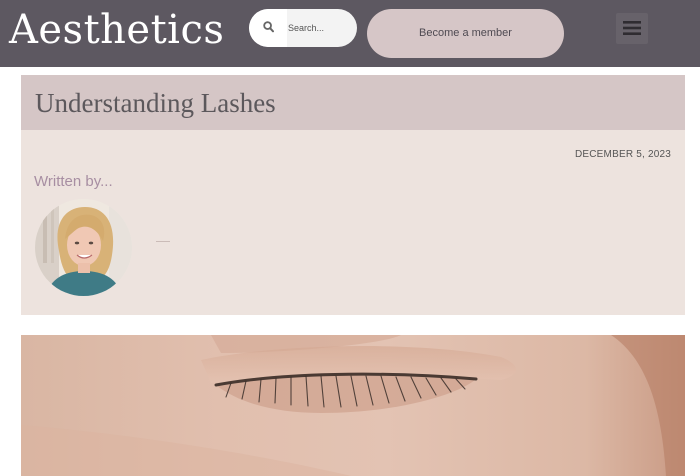  I want to click on search-input, so click(320, 28).